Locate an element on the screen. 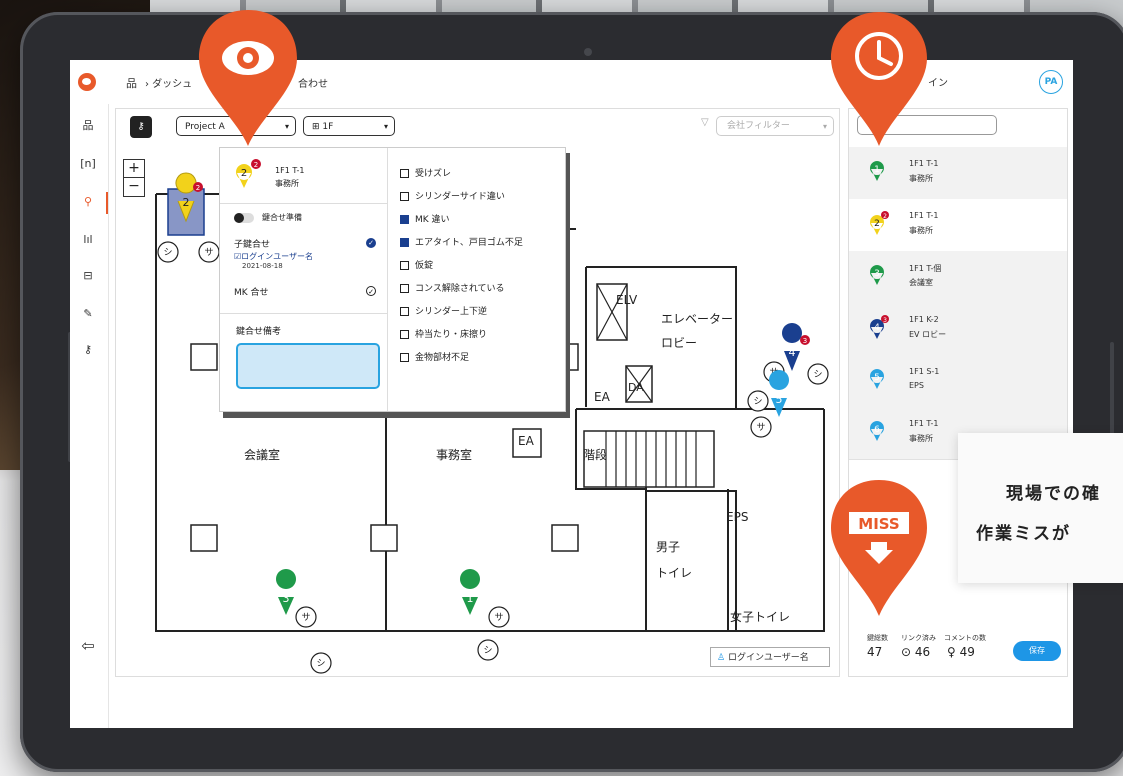 The width and height of the screenshot is (1123, 776). checklist-item: 金物部材不足 is located at coordinates (434, 356).